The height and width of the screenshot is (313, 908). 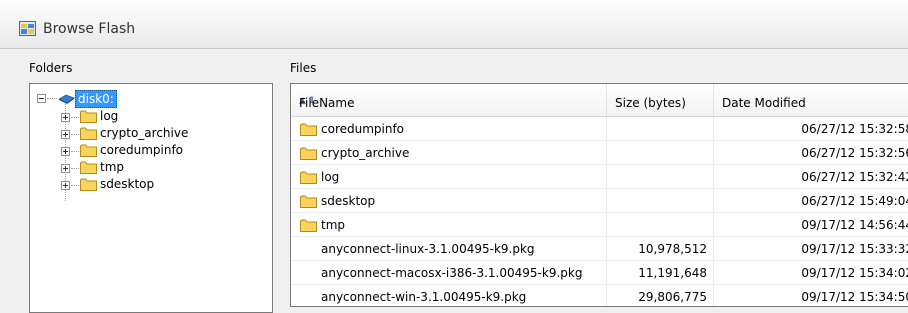 I want to click on filename-cell: crypto_archive, so click(x=449, y=153).